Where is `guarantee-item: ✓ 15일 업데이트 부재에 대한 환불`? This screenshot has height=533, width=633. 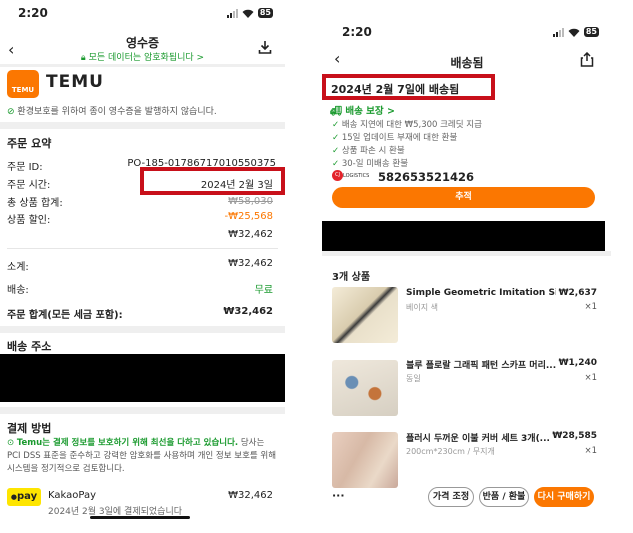
guarantee-item: ✓ 15일 업데이트 부재에 대한 환불 is located at coordinates (395, 138).